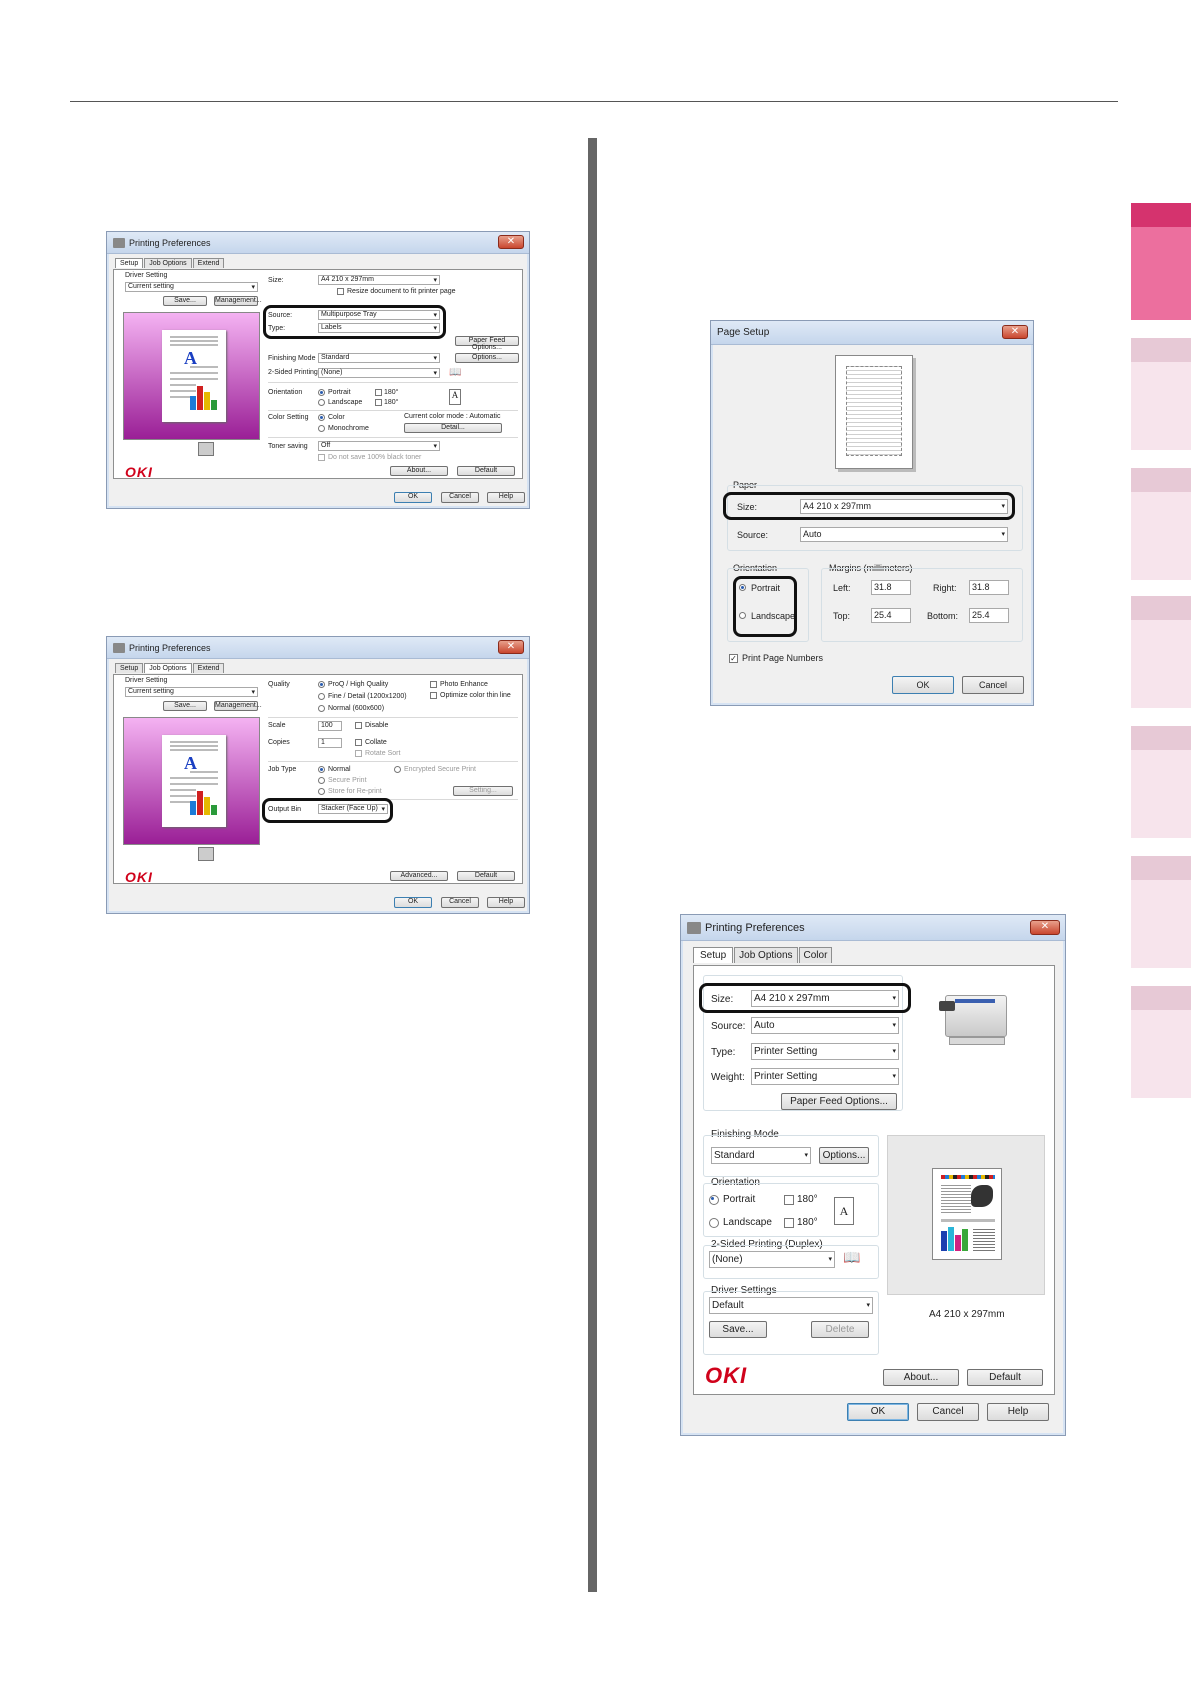  I want to click on color-radio, so click(321, 417).